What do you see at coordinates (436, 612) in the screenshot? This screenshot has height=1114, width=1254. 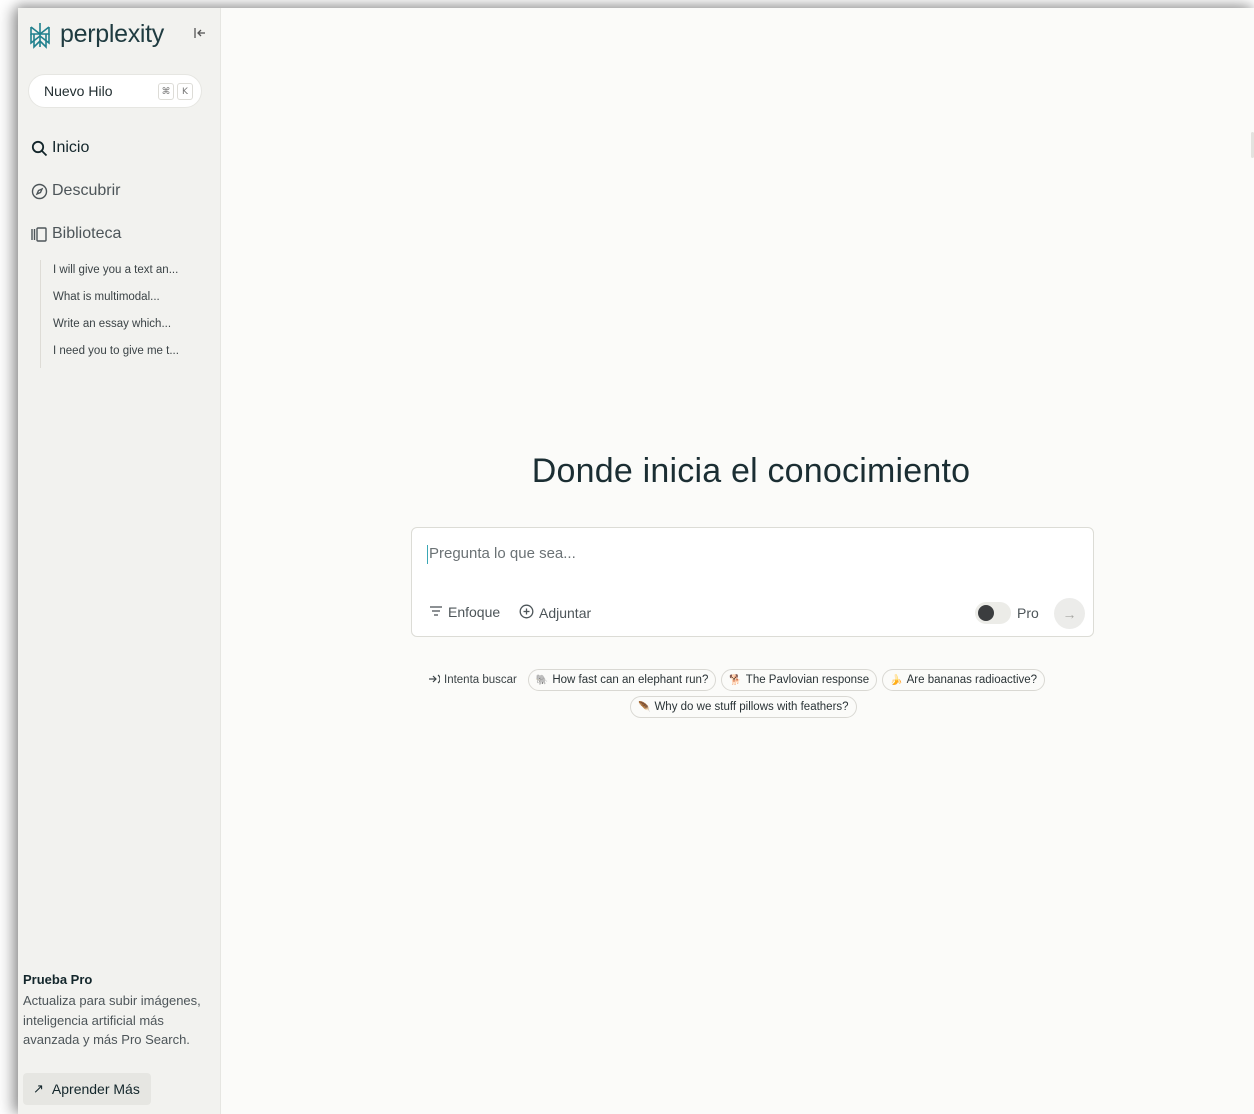 I see `filter-icon` at bounding box center [436, 612].